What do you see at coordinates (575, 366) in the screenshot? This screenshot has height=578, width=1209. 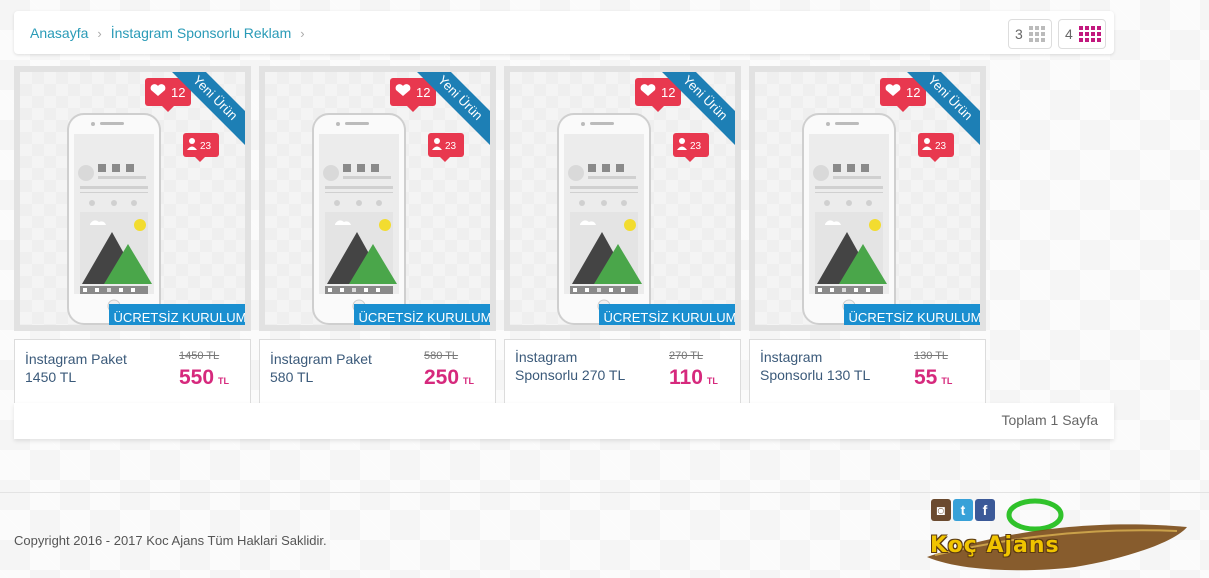 I see `product-name: İnstagram Sponsorlu 270 TL` at bounding box center [575, 366].